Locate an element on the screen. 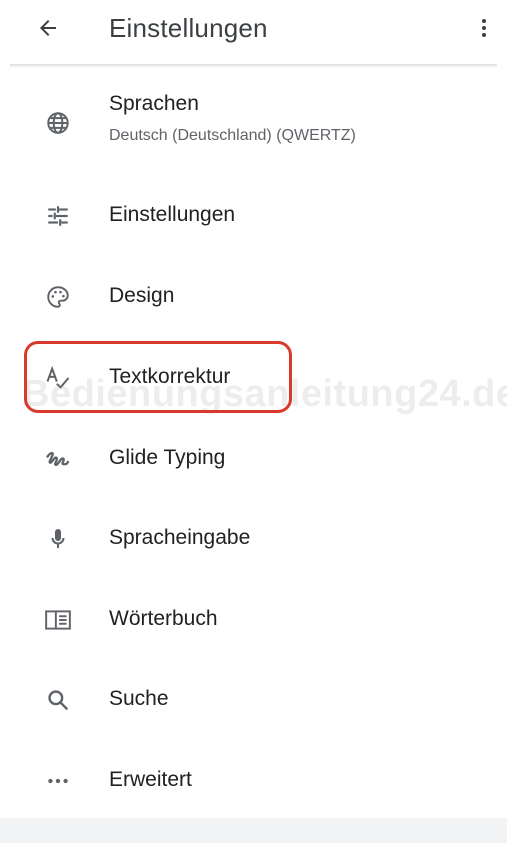 This screenshot has height=843, width=507. settings-item-label: Spracheingabe is located at coordinates (180, 537).